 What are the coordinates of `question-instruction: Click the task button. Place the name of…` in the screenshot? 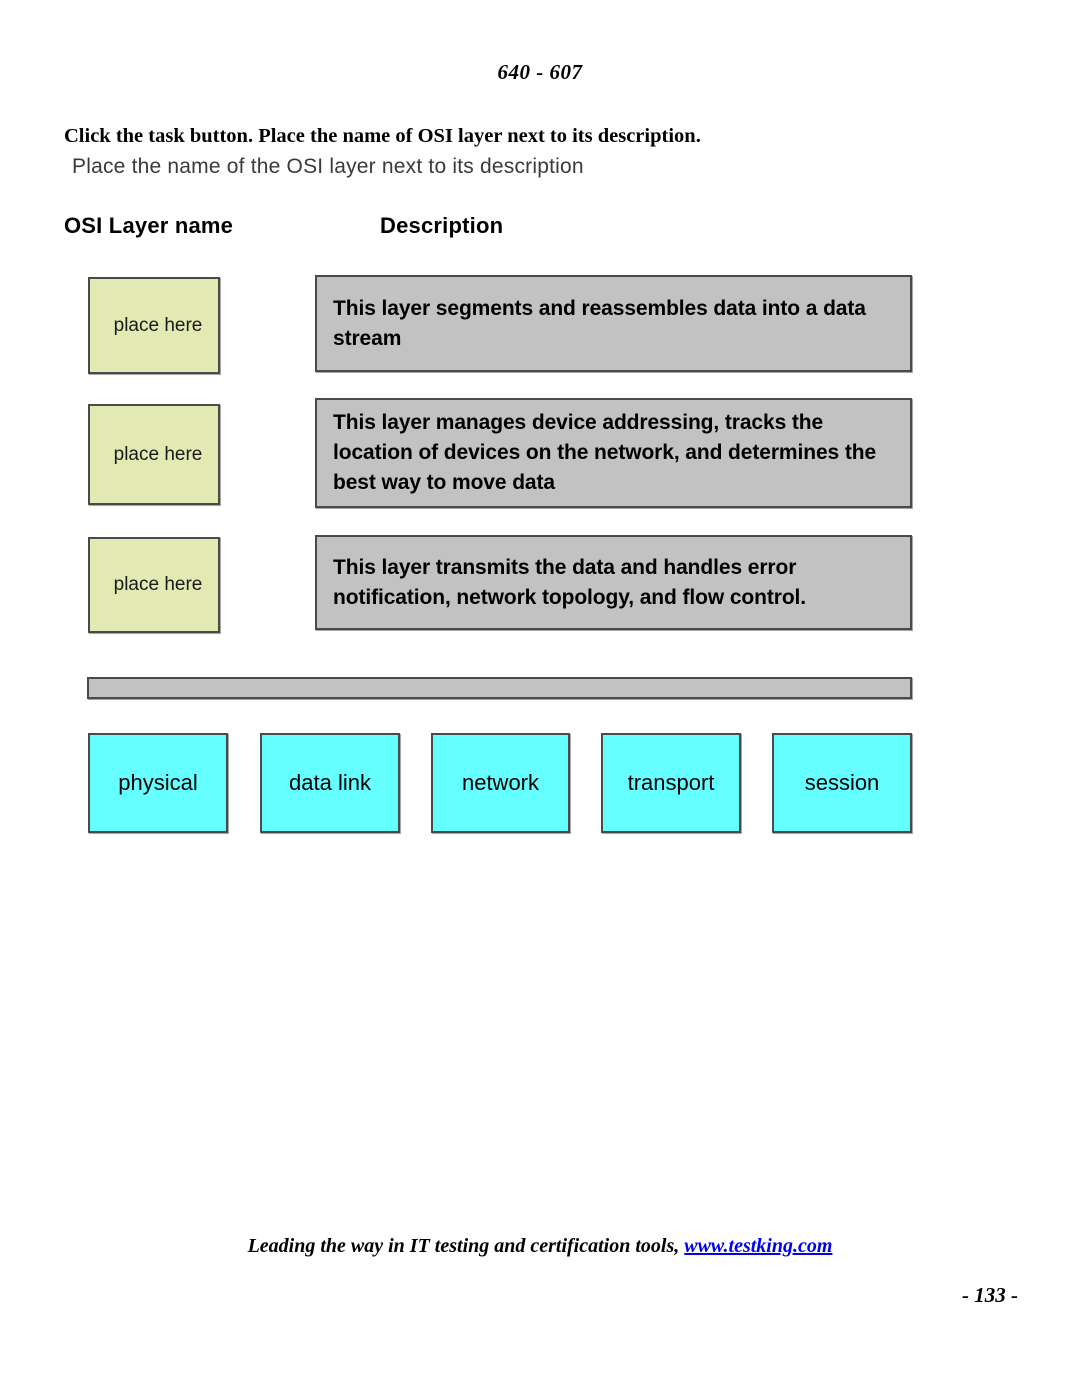 It's located at (544, 136).